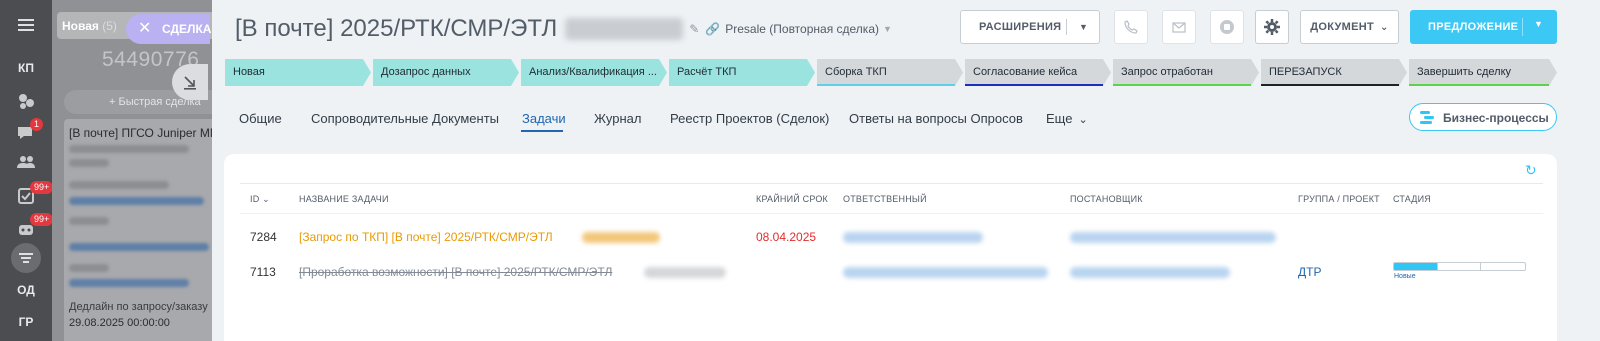 Image resolution: width=1600 pixels, height=341 pixels. I want to click on filter-circle, so click(26, 258).